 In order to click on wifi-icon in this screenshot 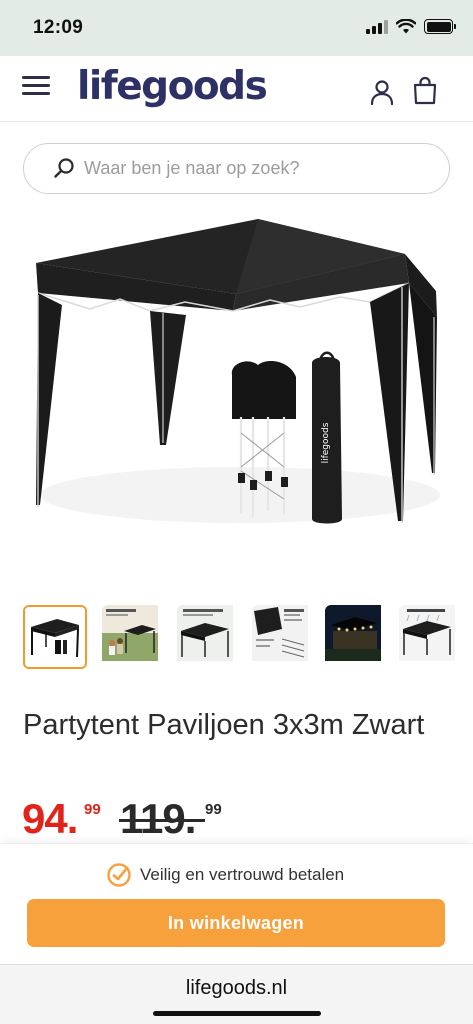, I will do `click(406, 26)`.